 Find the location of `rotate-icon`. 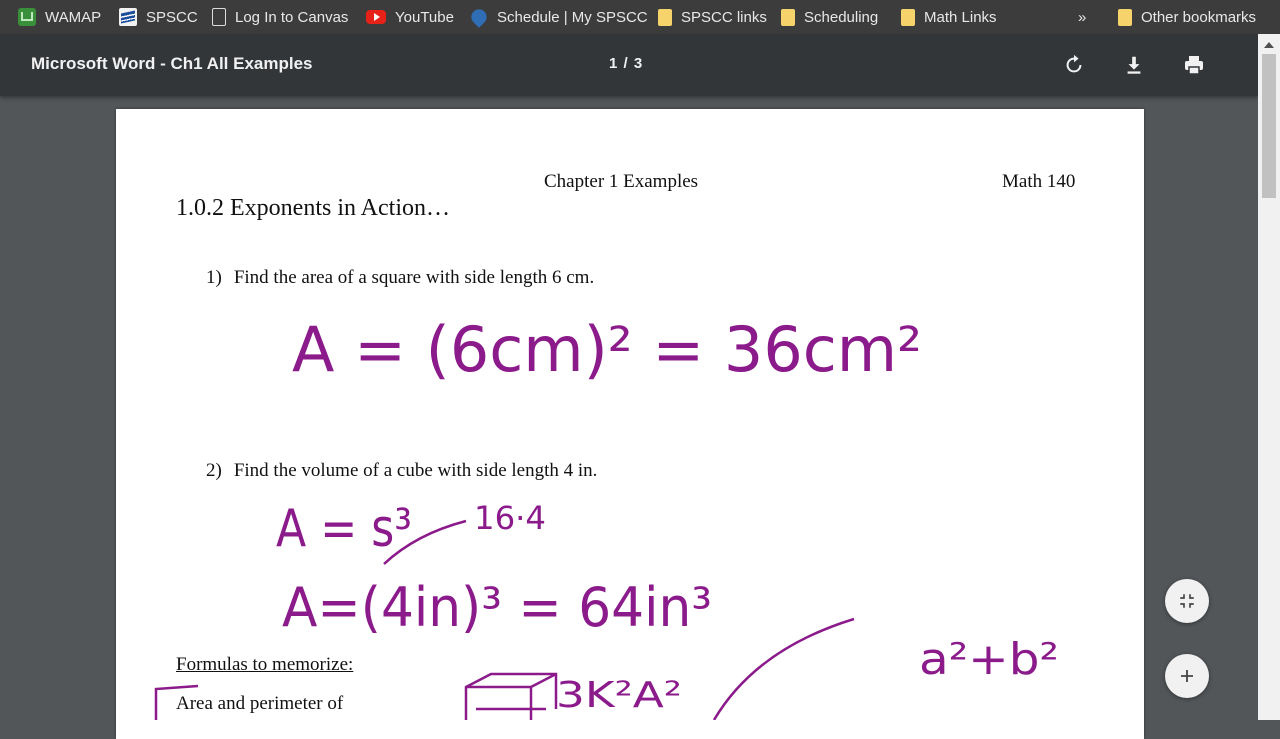

rotate-icon is located at coordinates (1074, 63).